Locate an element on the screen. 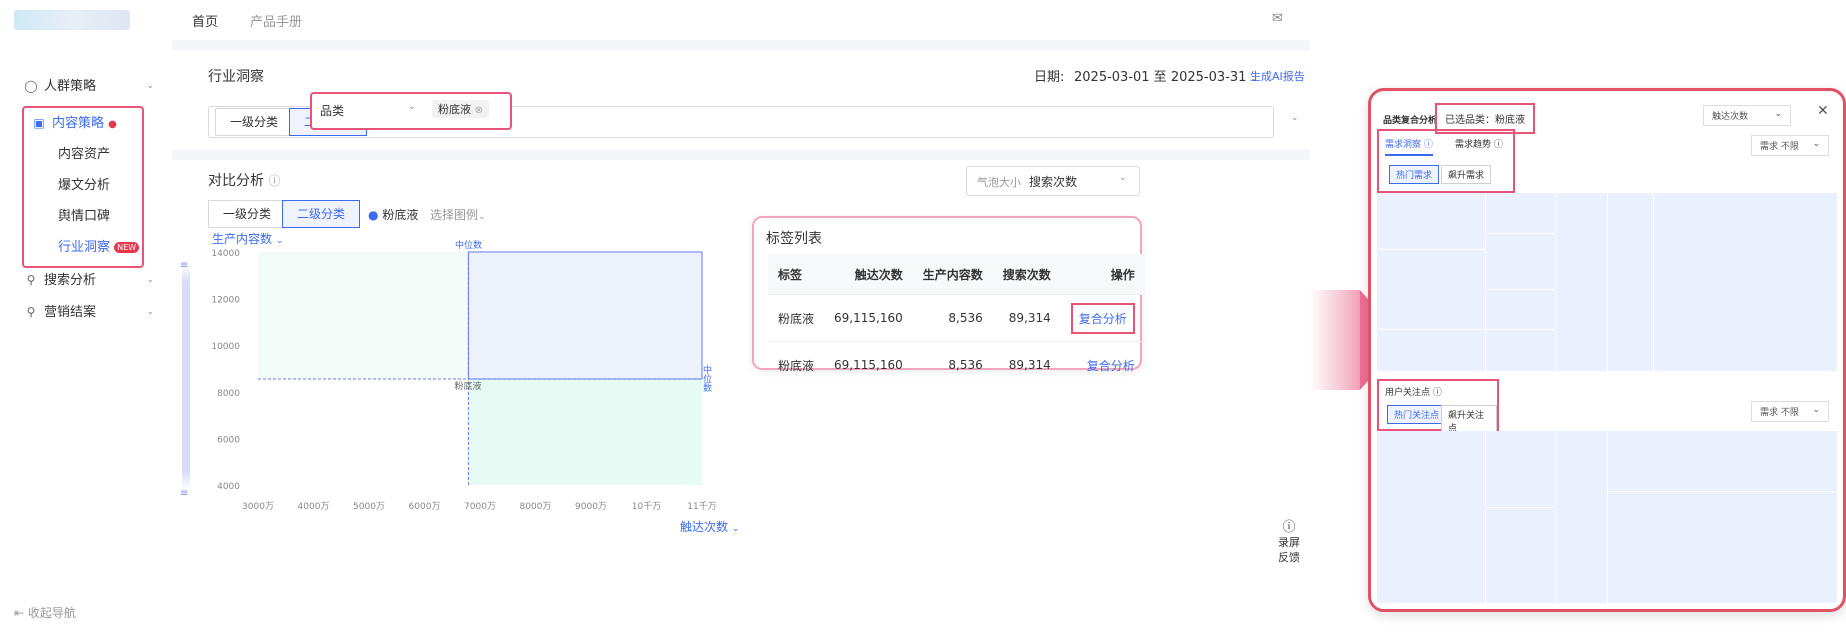 The width and height of the screenshot is (1846, 633). tab-level1: 一级分类 is located at coordinates (254, 122).